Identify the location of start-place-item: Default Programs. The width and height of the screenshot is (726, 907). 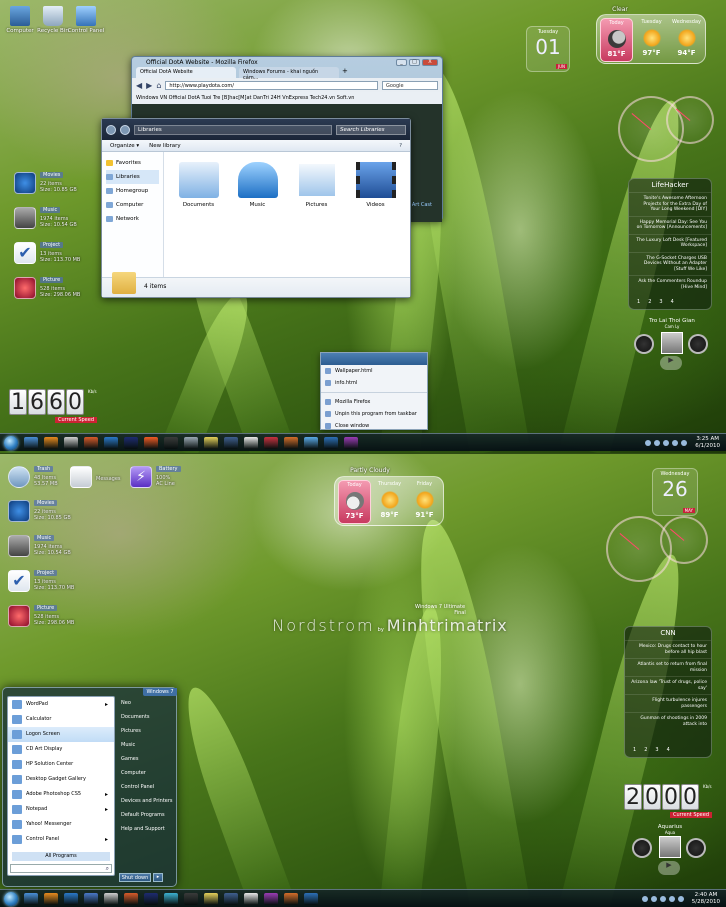
(147, 815).